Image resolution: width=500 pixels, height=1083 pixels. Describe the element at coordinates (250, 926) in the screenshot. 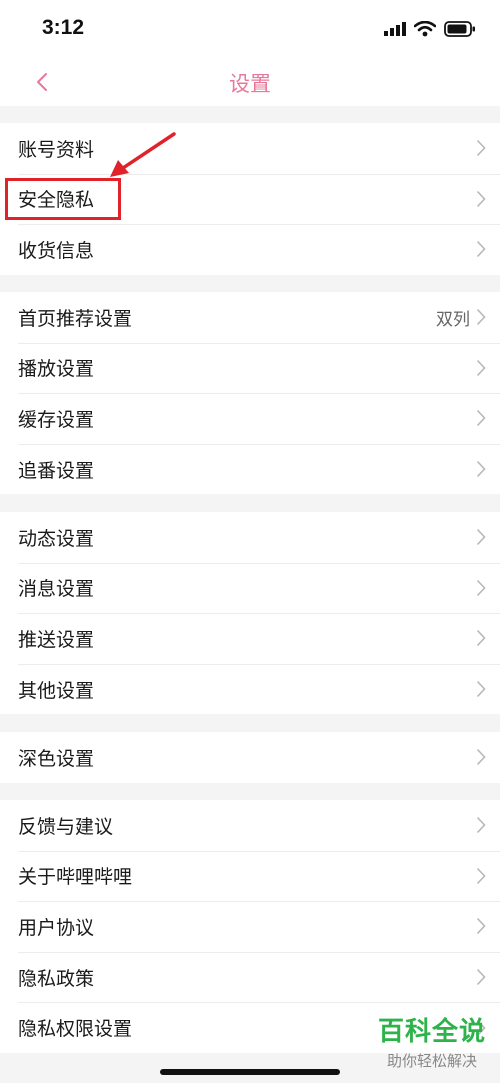

I see `settings-row-user-agreement: 用户协议` at that location.